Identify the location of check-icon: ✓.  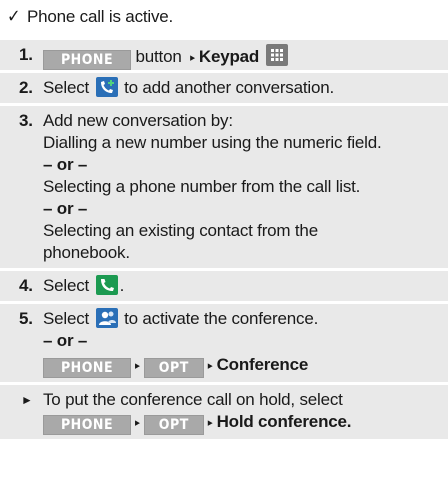
(14, 16).